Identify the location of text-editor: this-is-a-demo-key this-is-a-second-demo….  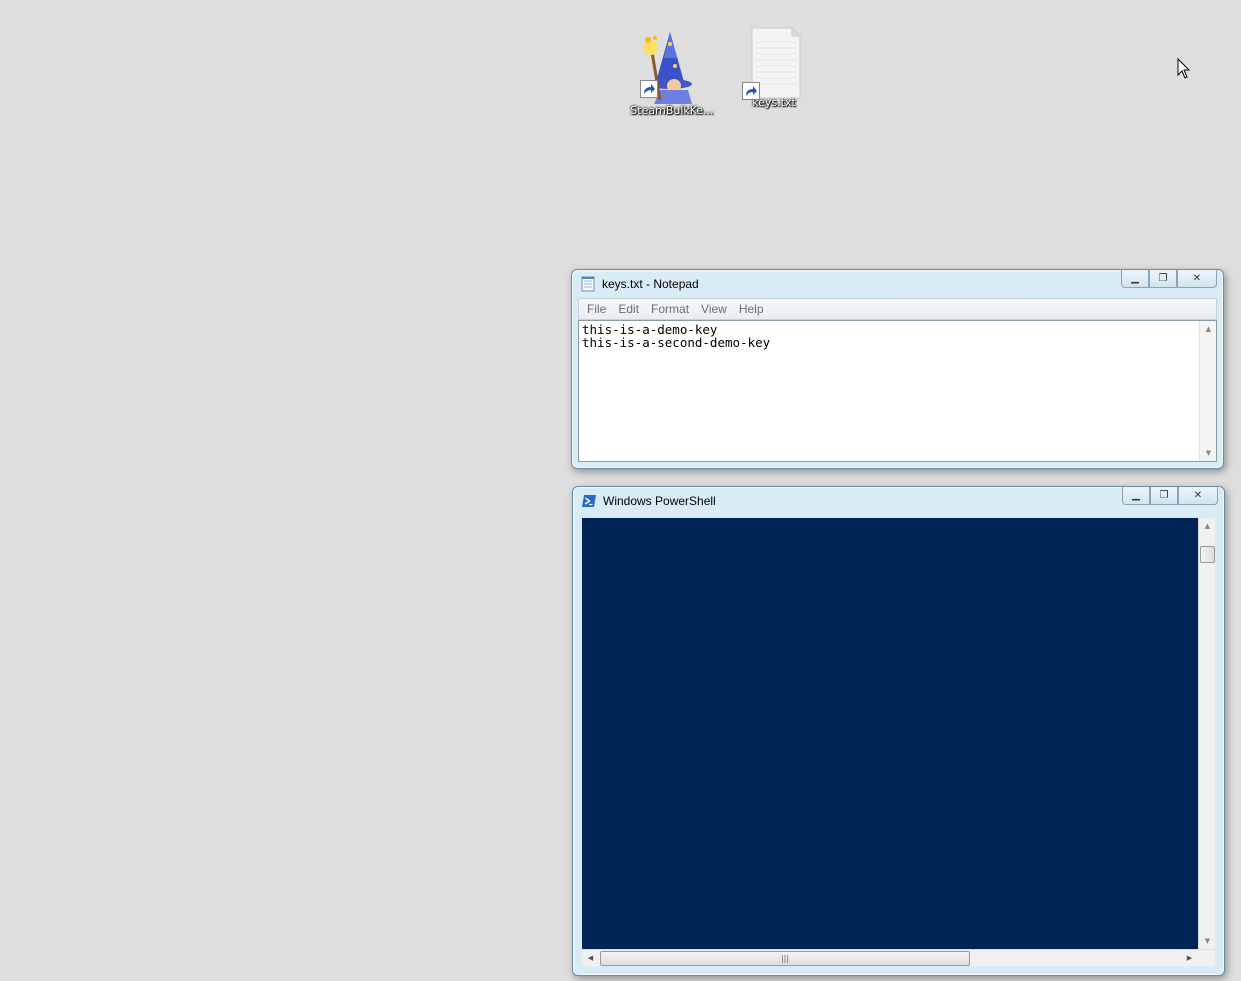
(897, 391).